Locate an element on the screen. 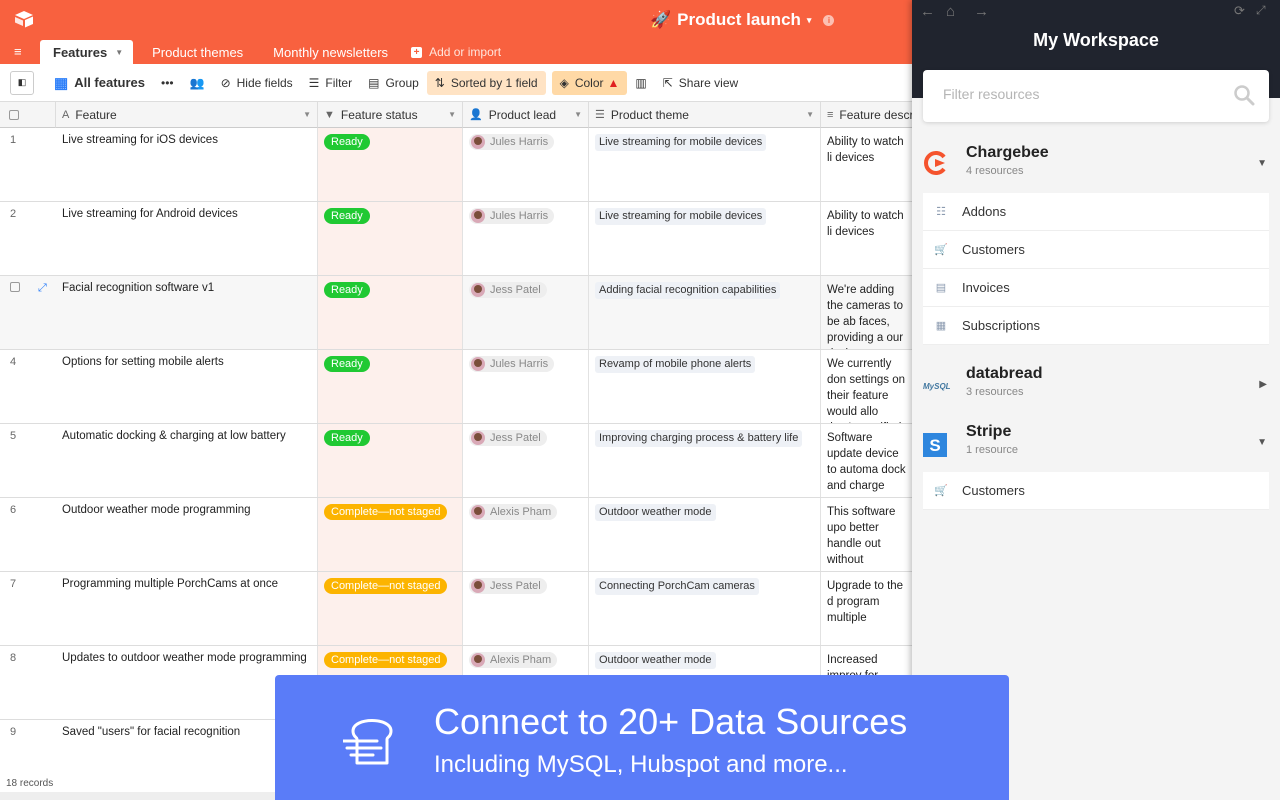  source-header: S Stripe 1 resource ▼ is located at coordinates (1096, 442).